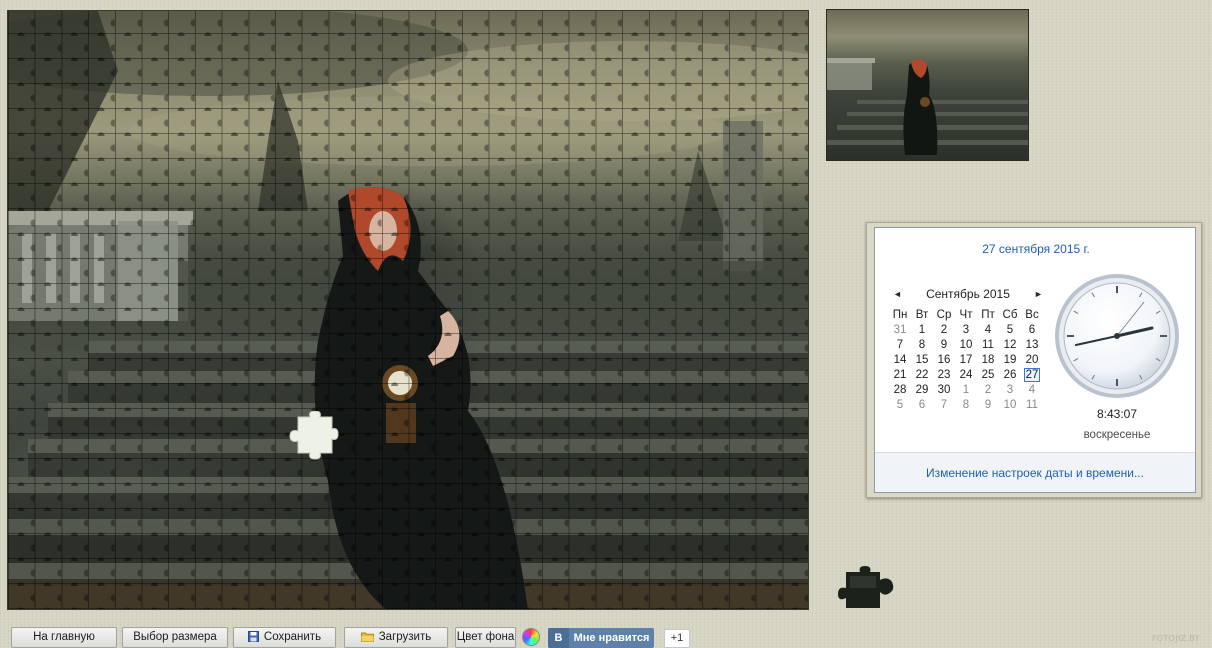 The image size is (1212, 648). I want to click on preview-thumbnail, so click(927, 85).